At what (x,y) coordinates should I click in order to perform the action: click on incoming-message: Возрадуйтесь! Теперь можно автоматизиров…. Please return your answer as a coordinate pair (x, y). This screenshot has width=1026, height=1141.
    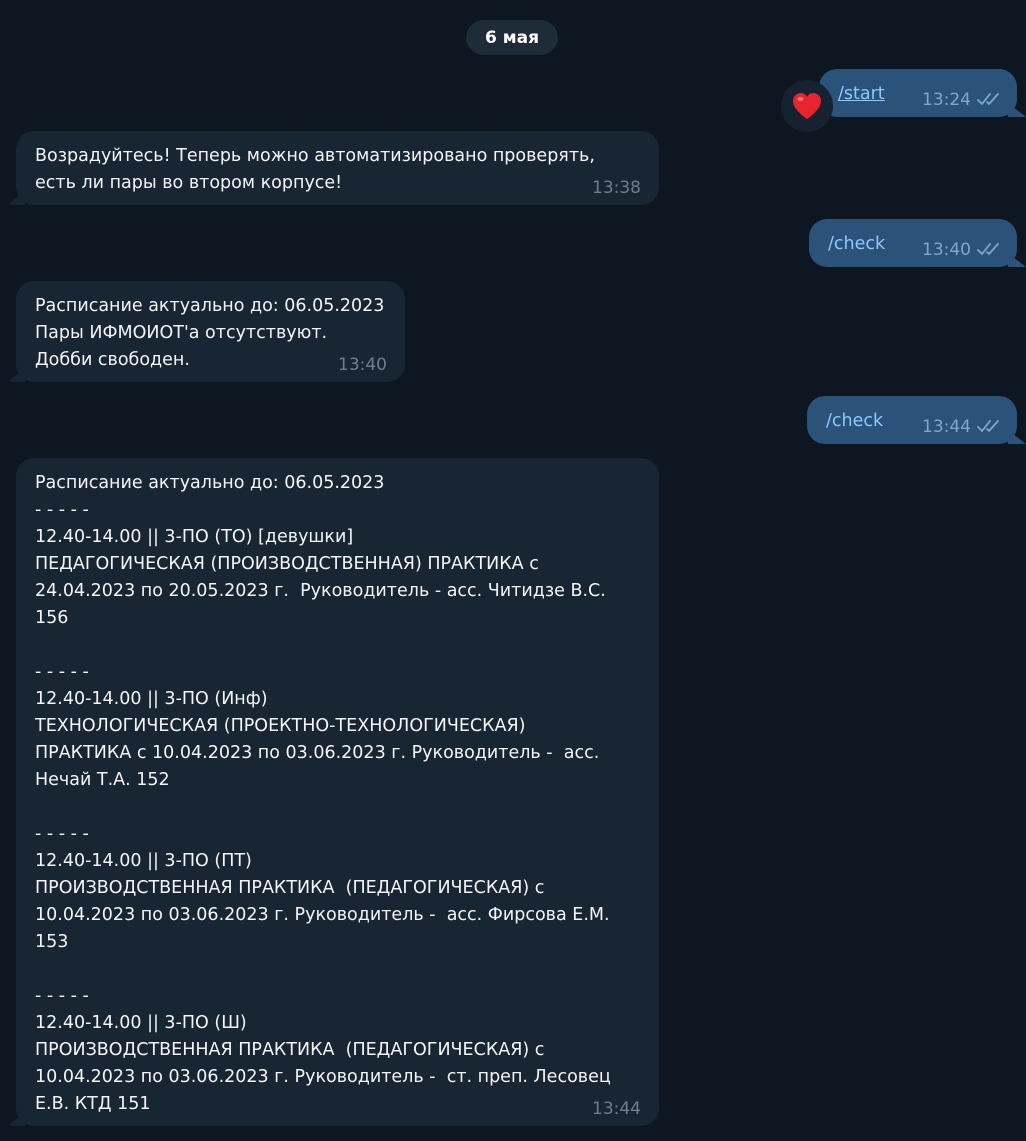
    Looking at the image, I should click on (333, 168).